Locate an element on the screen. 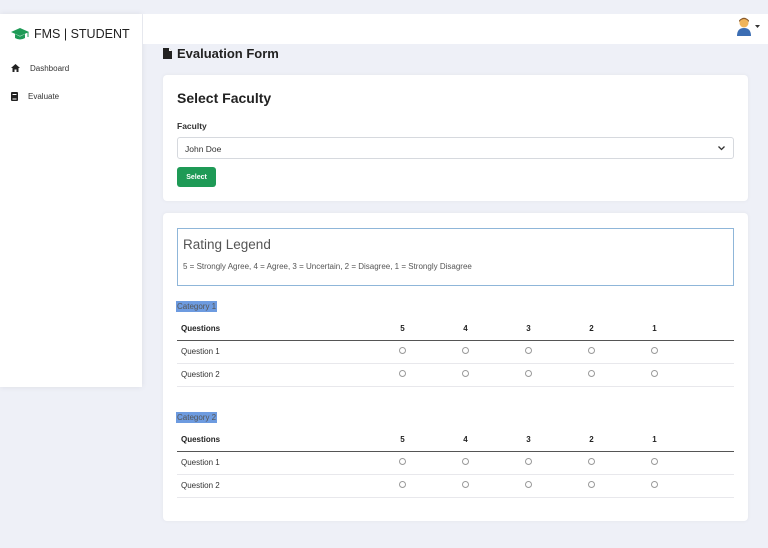 This screenshot has width=768, height=548. faculty-selected-value: John Doe is located at coordinates (203, 149).